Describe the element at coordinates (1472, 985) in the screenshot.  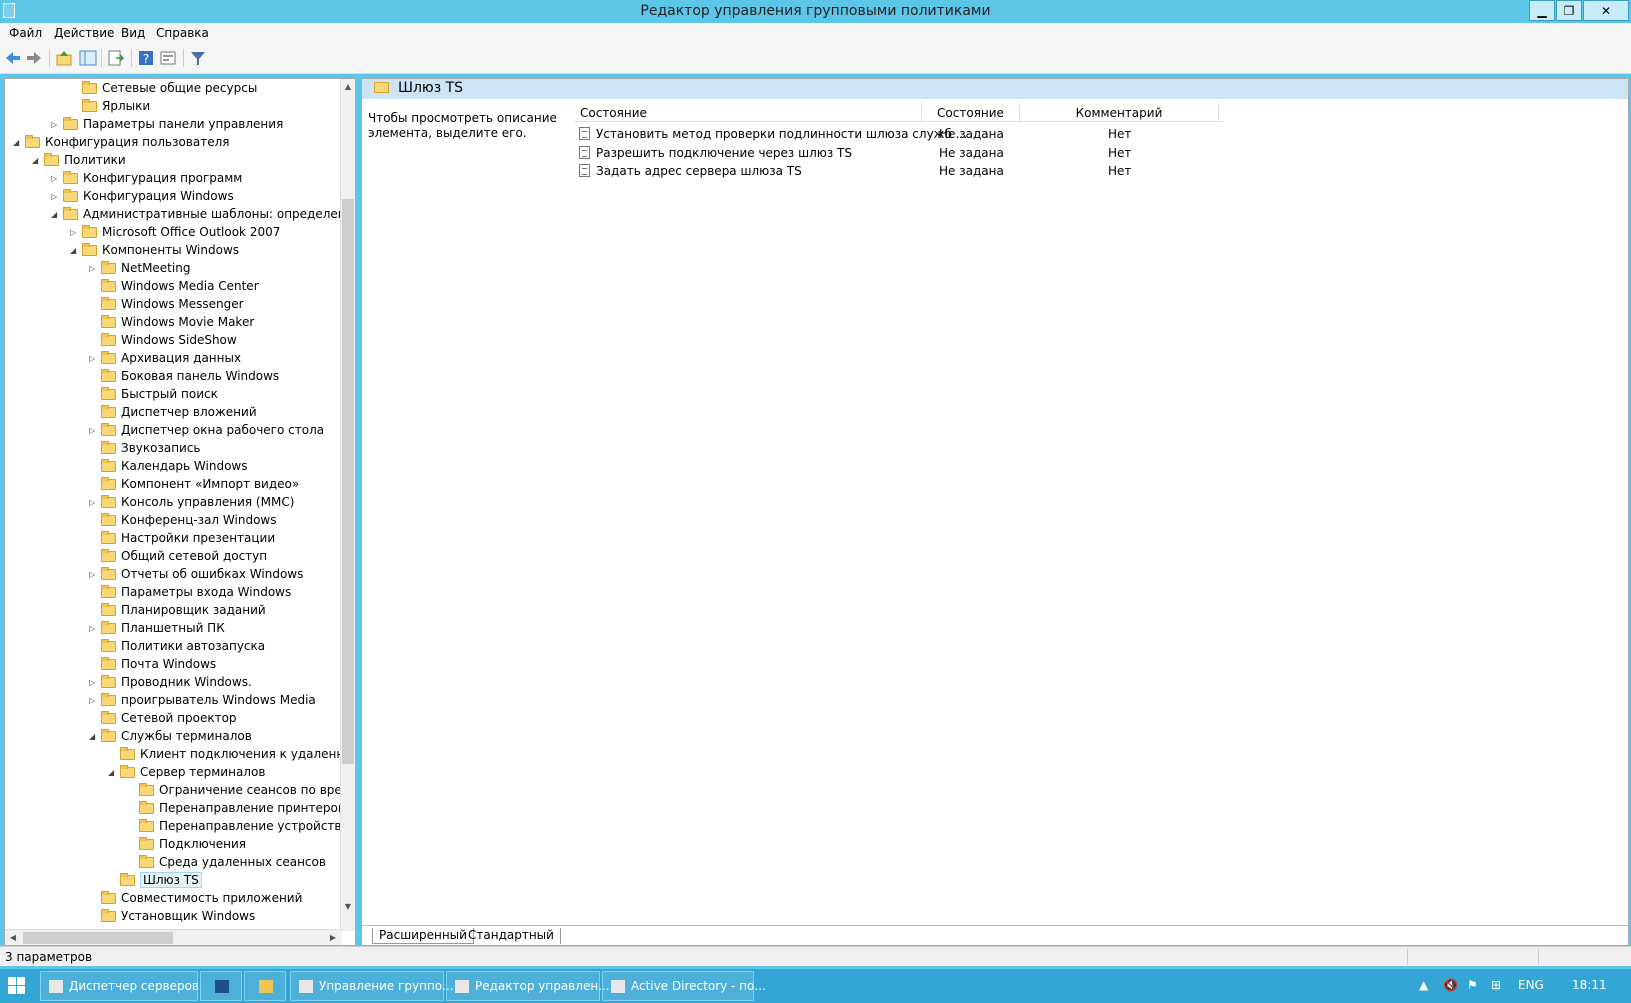
I see `flag-icon: ⚑` at that location.